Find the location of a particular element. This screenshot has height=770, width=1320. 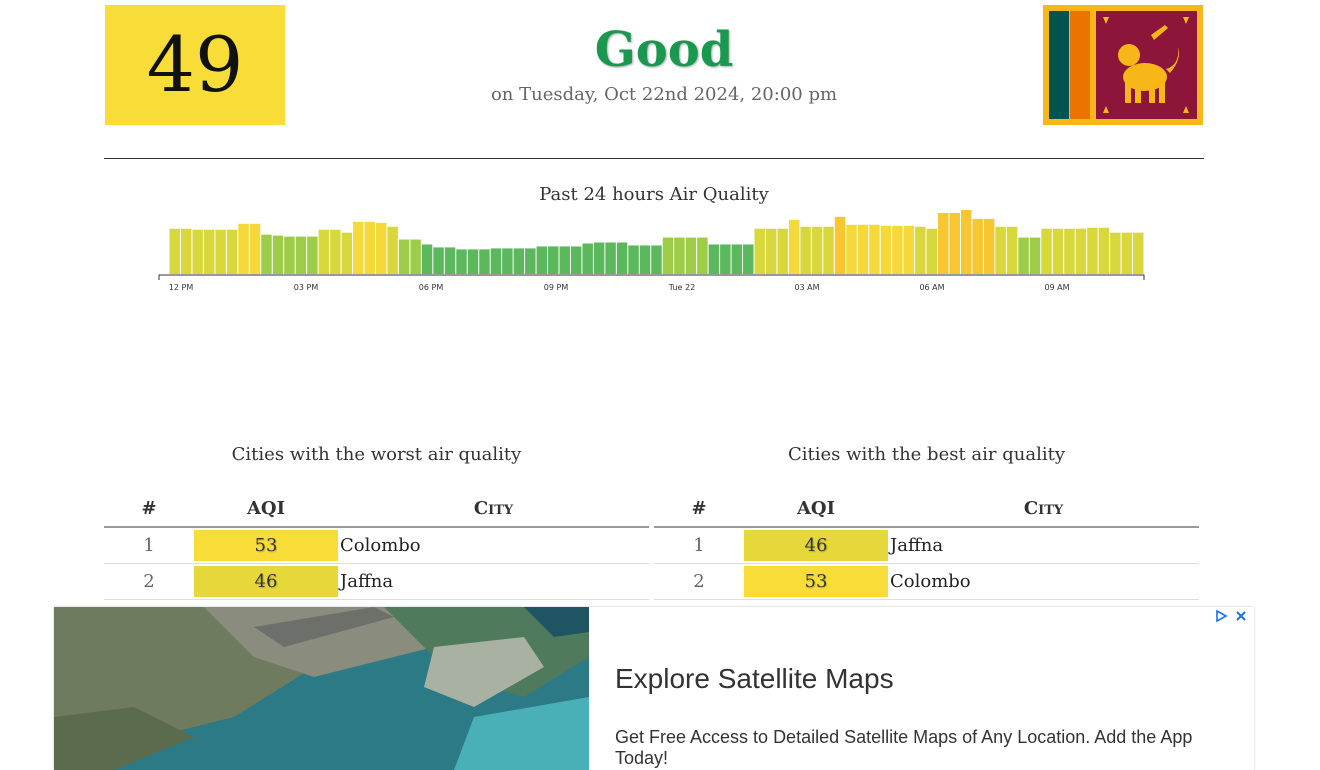

x-tick-label: 03 PM is located at coordinates (306, 287).